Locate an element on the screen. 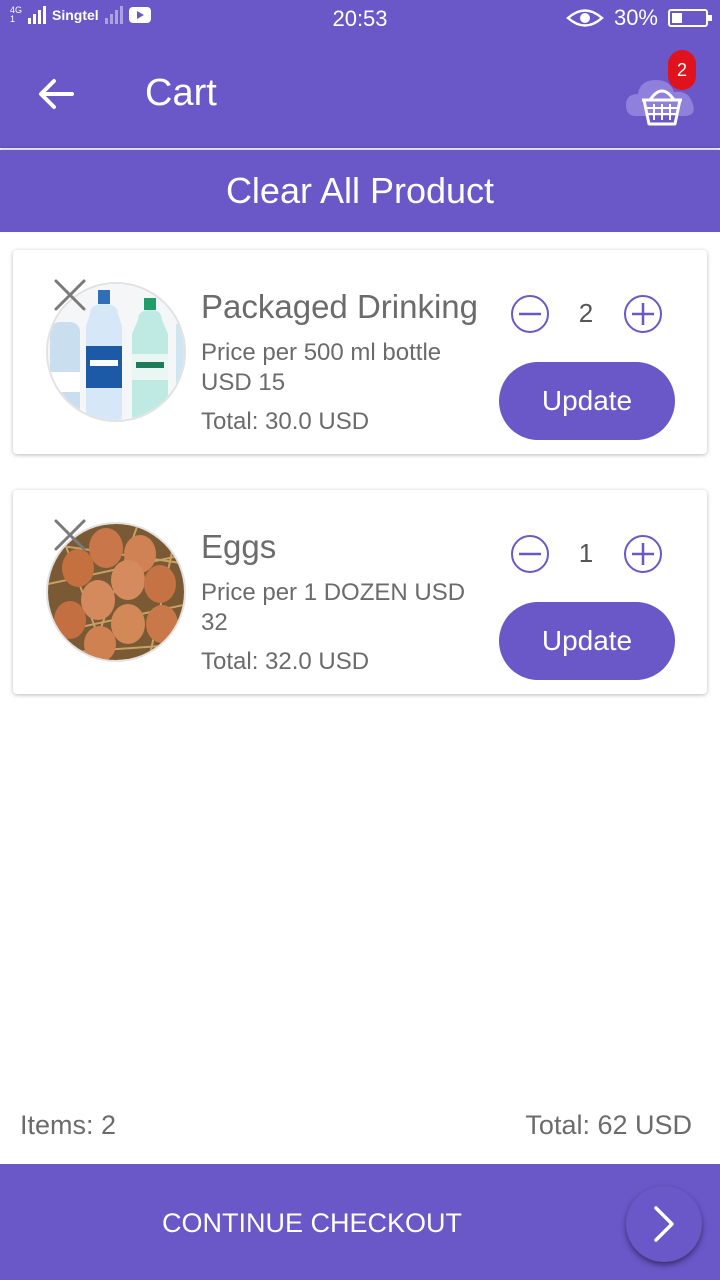 The height and width of the screenshot is (1280, 720). status-bar: 4G 1 Singtel 20:53 30% is located at coordinates (360, 18).